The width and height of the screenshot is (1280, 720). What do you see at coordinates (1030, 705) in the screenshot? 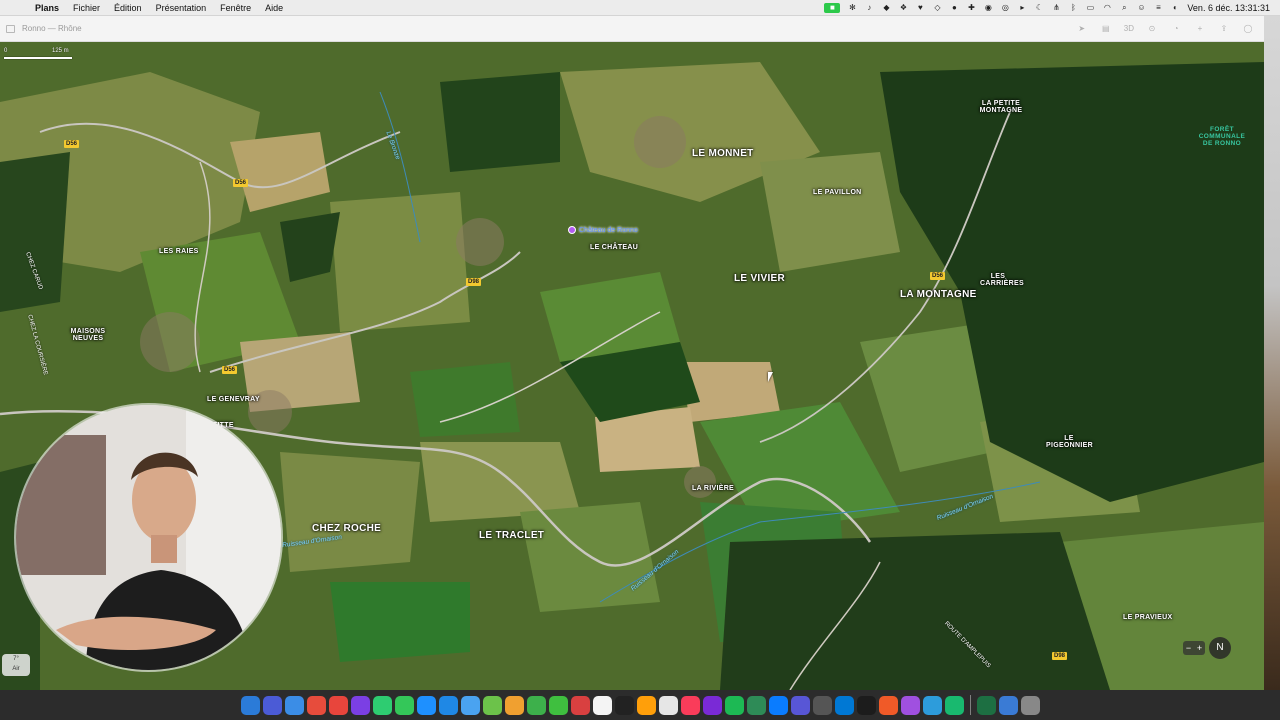
I see `trash-icon` at bounding box center [1030, 705].